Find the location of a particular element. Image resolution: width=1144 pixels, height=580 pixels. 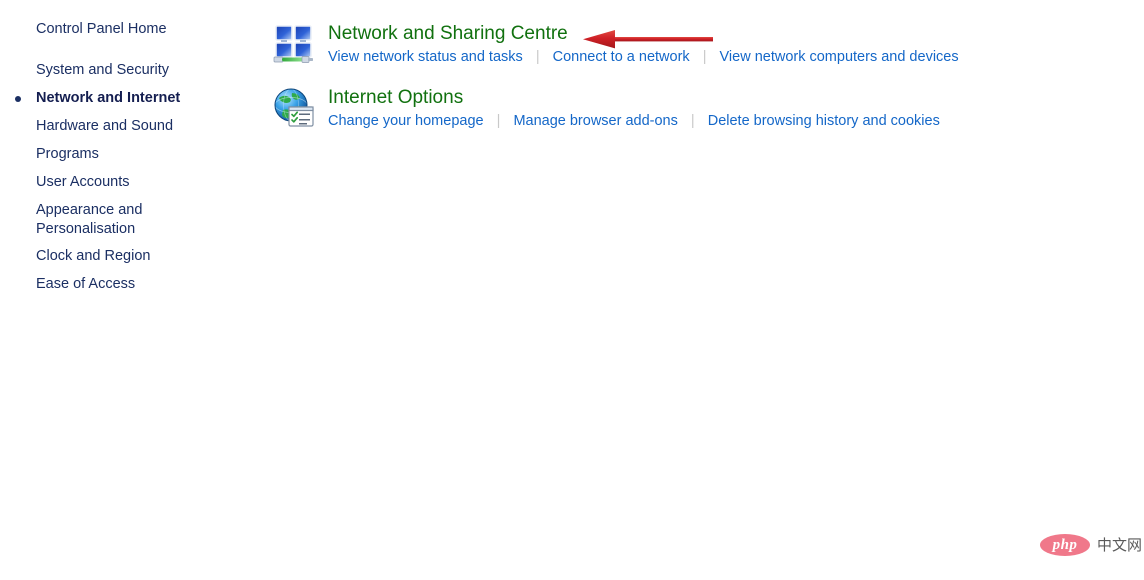

sidebar-item-label: Programs is located at coordinates (67, 154).